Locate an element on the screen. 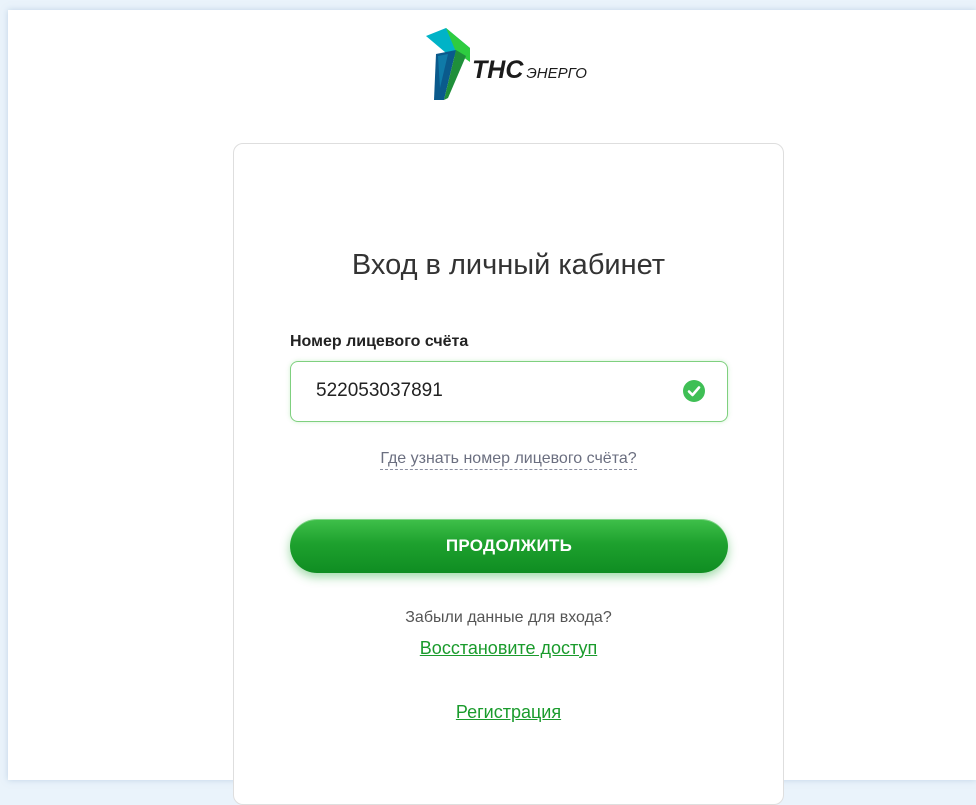  account-number-field-wrapper is located at coordinates (509, 391).